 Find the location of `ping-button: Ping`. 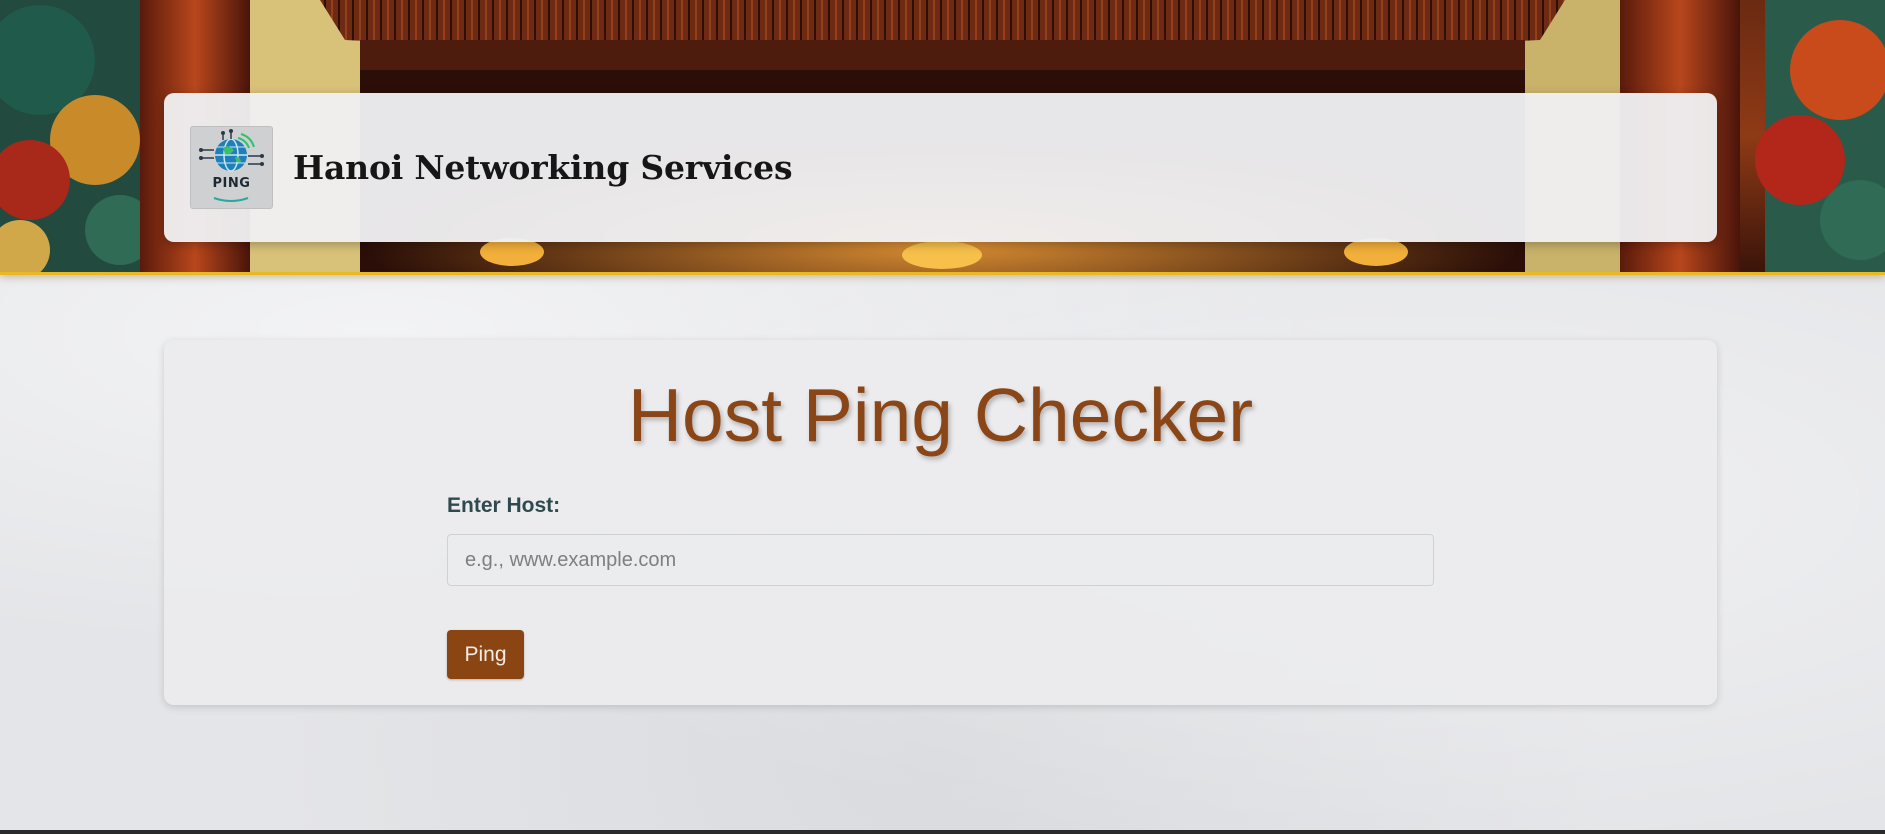

ping-button: Ping is located at coordinates (485, 654).